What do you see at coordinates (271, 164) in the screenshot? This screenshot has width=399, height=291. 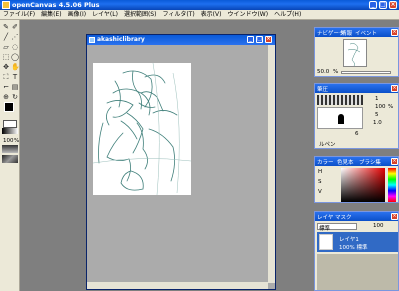 I see `document-vertical-scrollbar` at bounding box center [271, 164].